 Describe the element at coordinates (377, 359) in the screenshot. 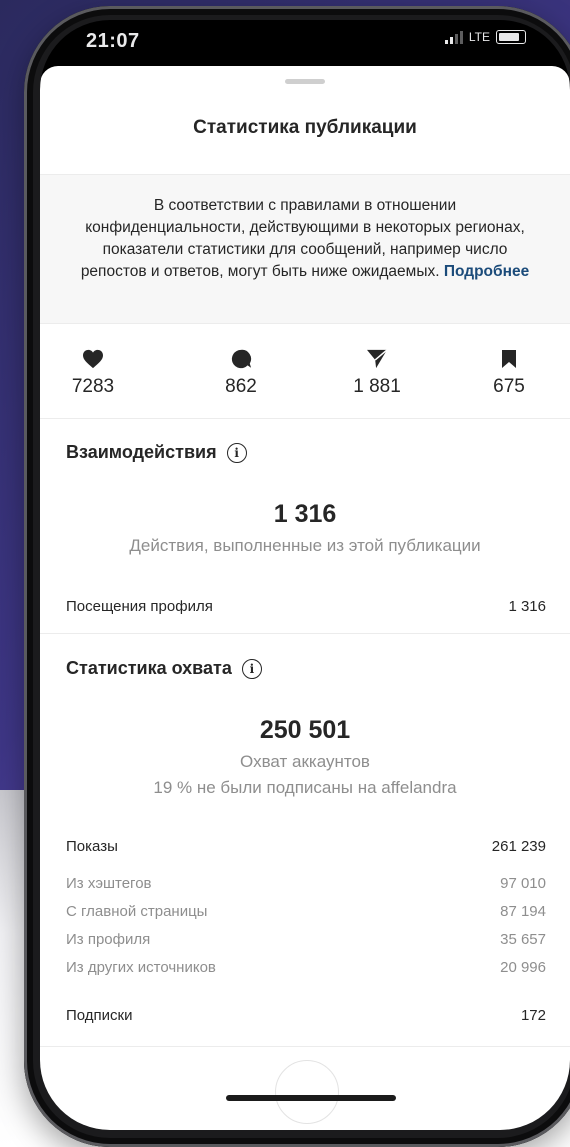

I see `share-icon` at that location.